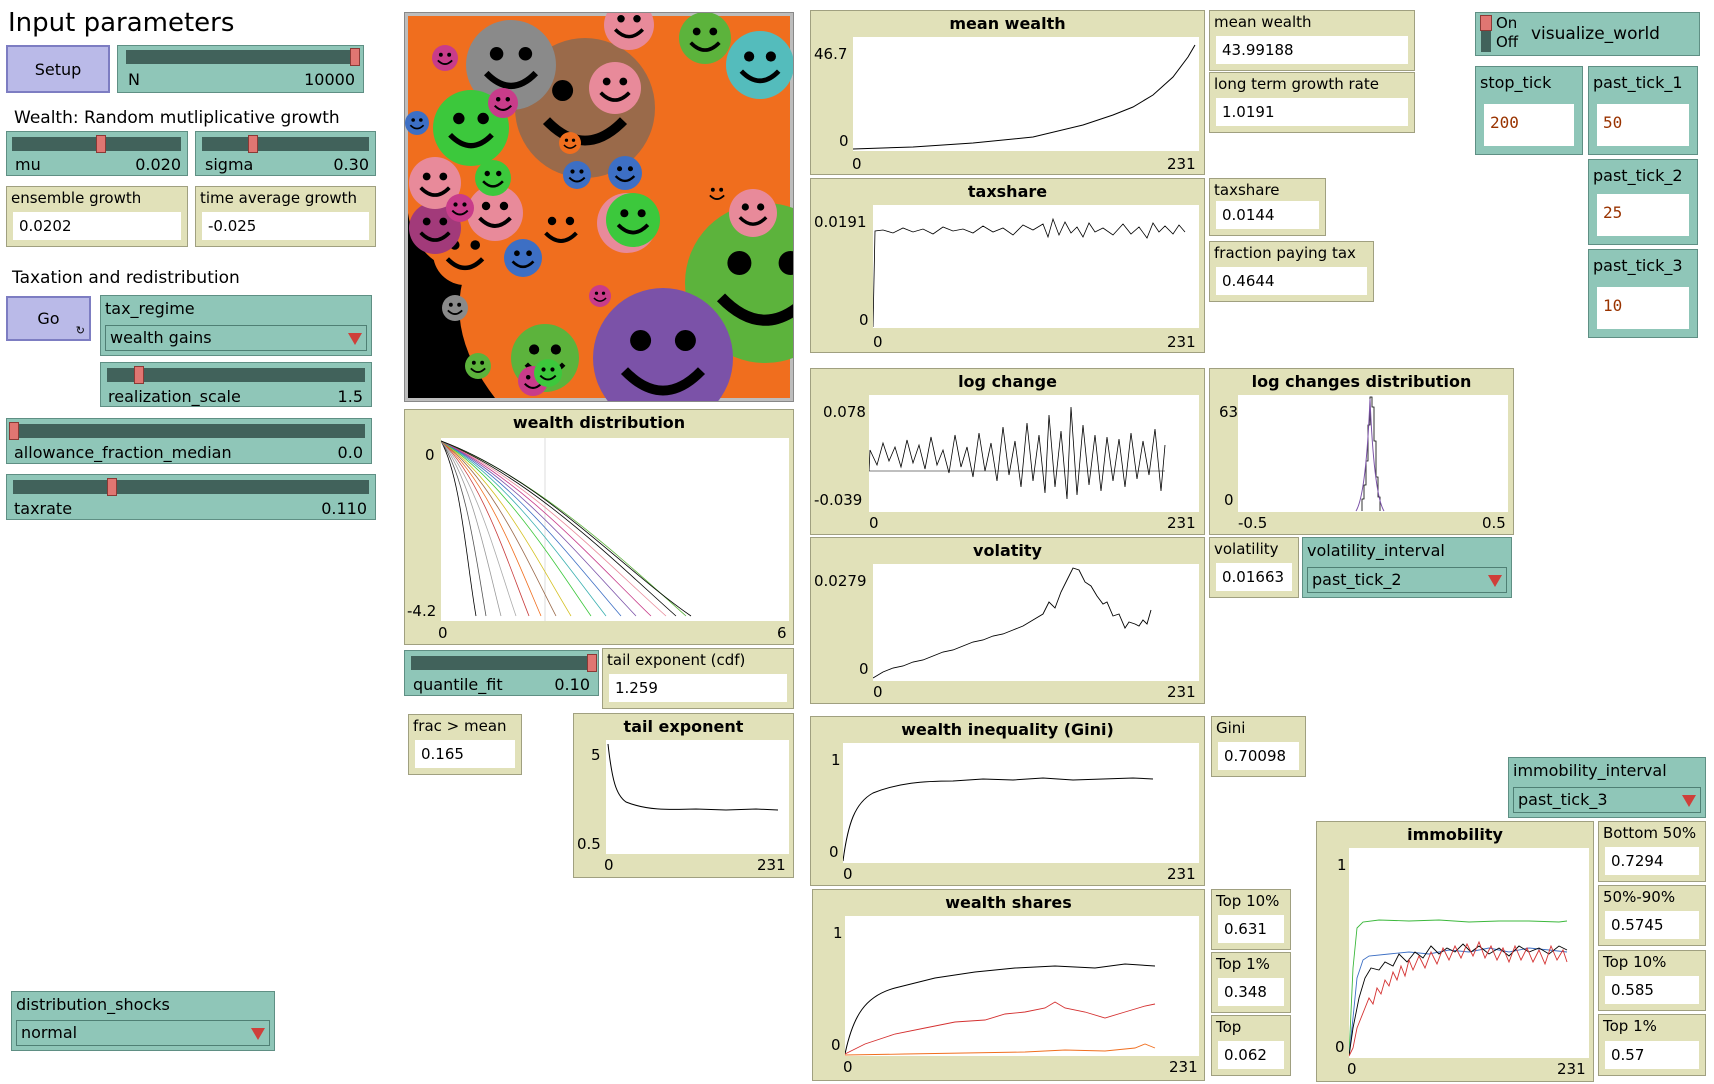 This screenshot has height=1084, width=1714. I want to click on chooser-select: past_tick_3, so click(1607, 800).